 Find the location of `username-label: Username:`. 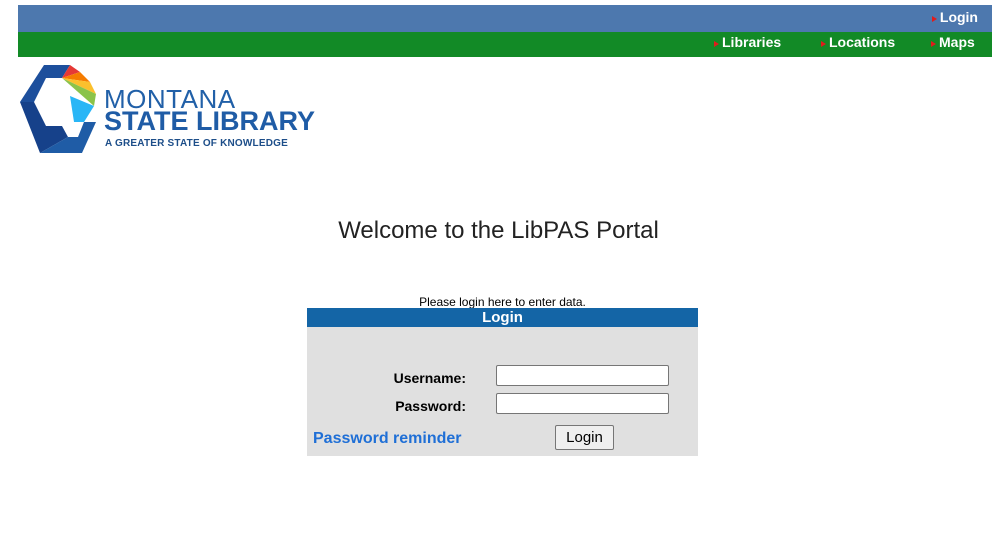

username-label: Username: is located at coordinates (429, 378).